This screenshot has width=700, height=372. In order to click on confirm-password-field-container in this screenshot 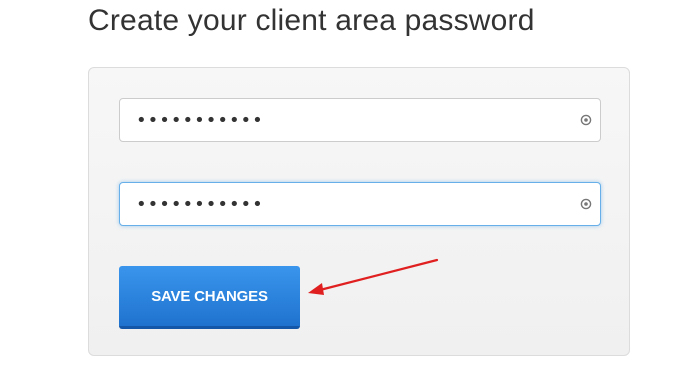, I will do `click(360, 204)`.